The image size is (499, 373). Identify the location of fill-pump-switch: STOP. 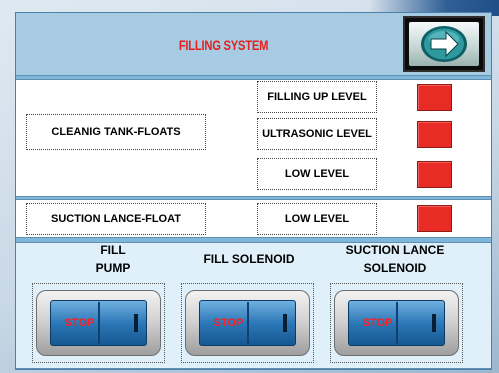
(98, 323).